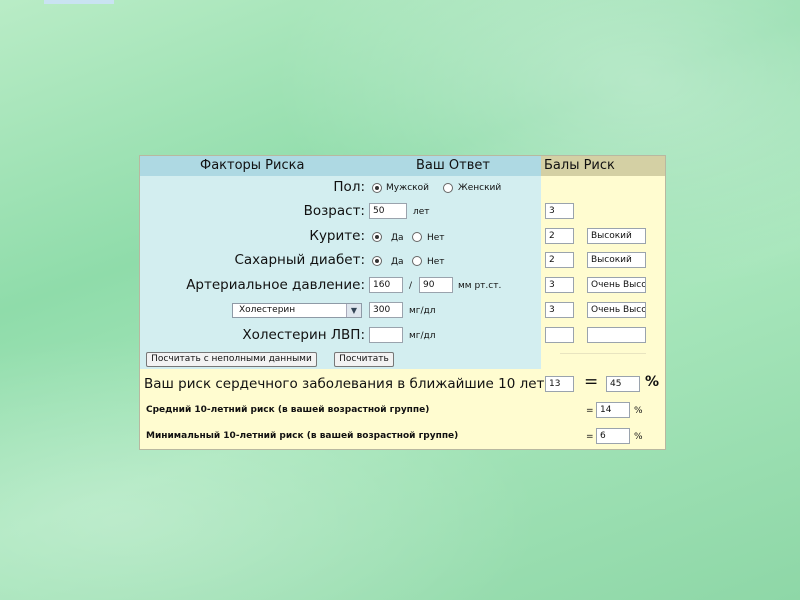 The width and height of the screenshot is (800, 600). Describe the element at coordinates (590, 437) in the screenshot. I see `minimal-equals-sign: =` at that location.